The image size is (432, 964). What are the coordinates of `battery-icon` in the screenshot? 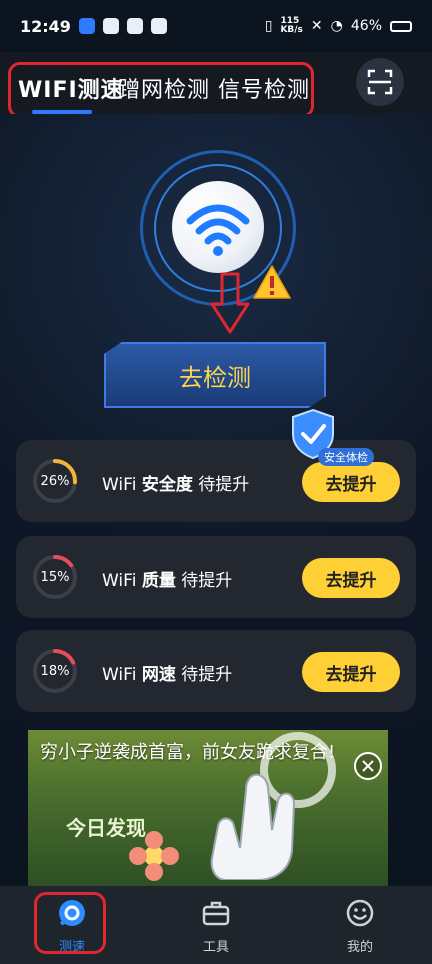 It's located at (401, 26).